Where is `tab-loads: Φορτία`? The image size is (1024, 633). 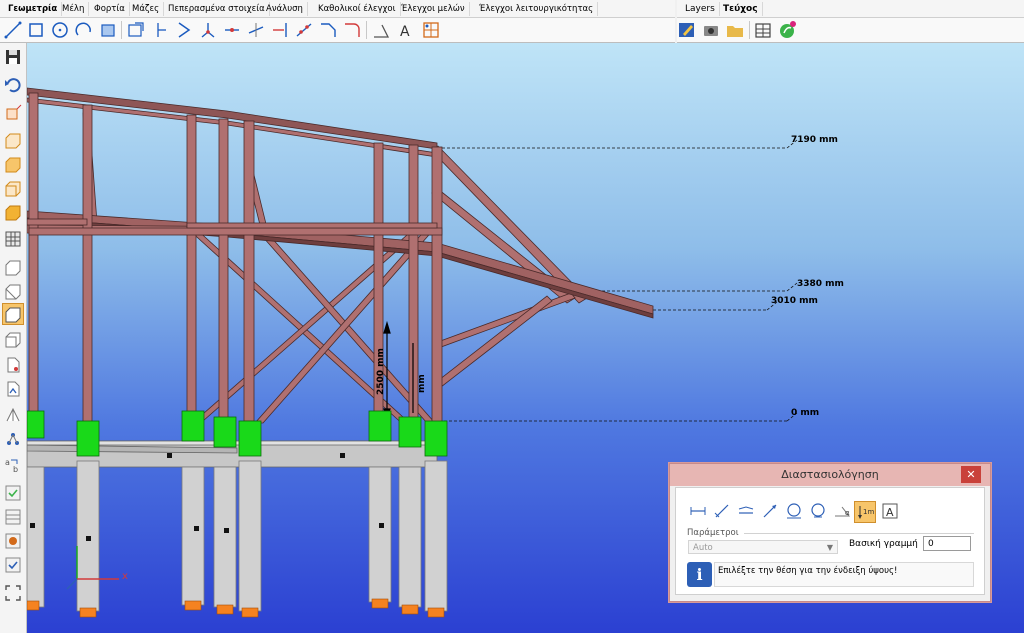
tab-loads: Φορτία is located at coordinates (110, 9).